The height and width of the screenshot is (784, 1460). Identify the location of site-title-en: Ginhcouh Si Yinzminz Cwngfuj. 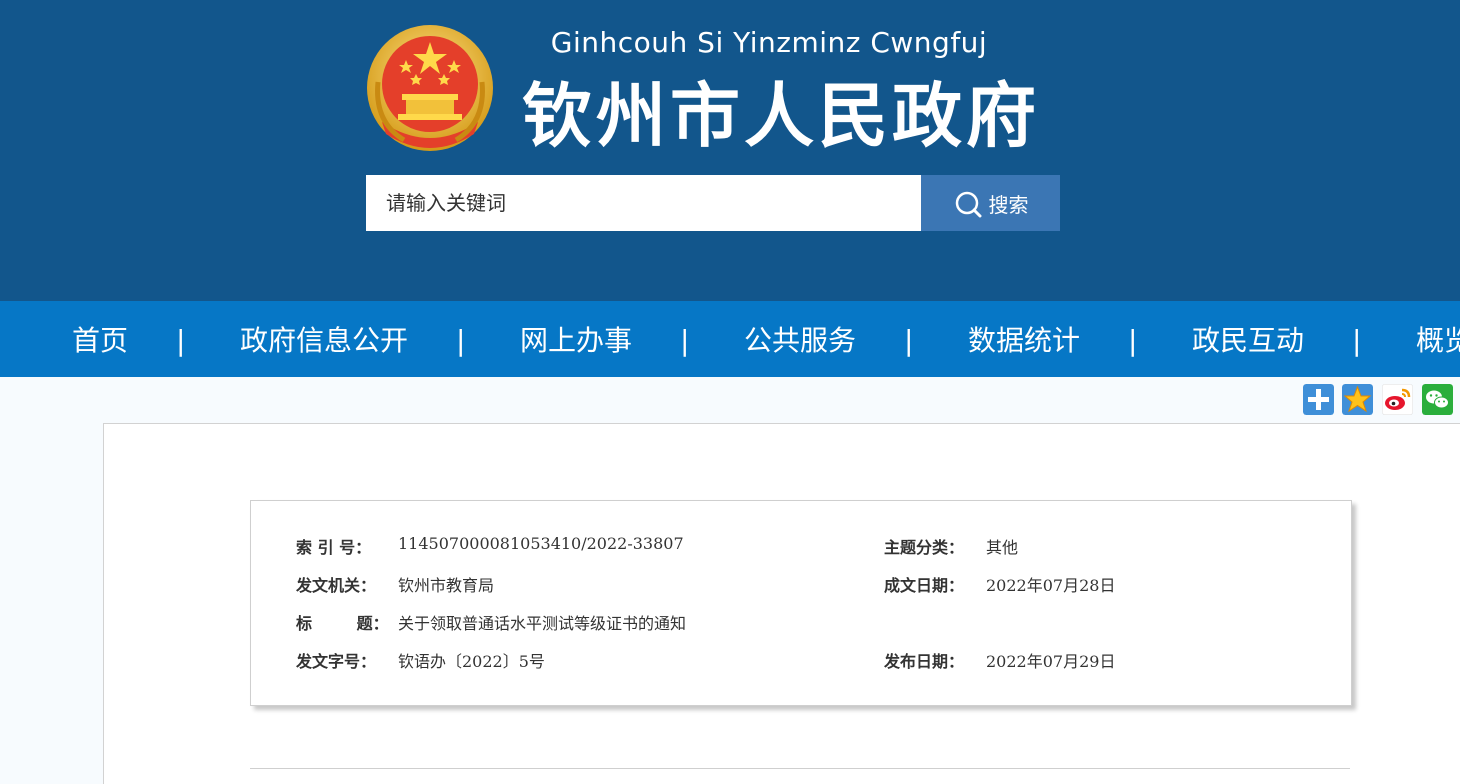
(769, 42).